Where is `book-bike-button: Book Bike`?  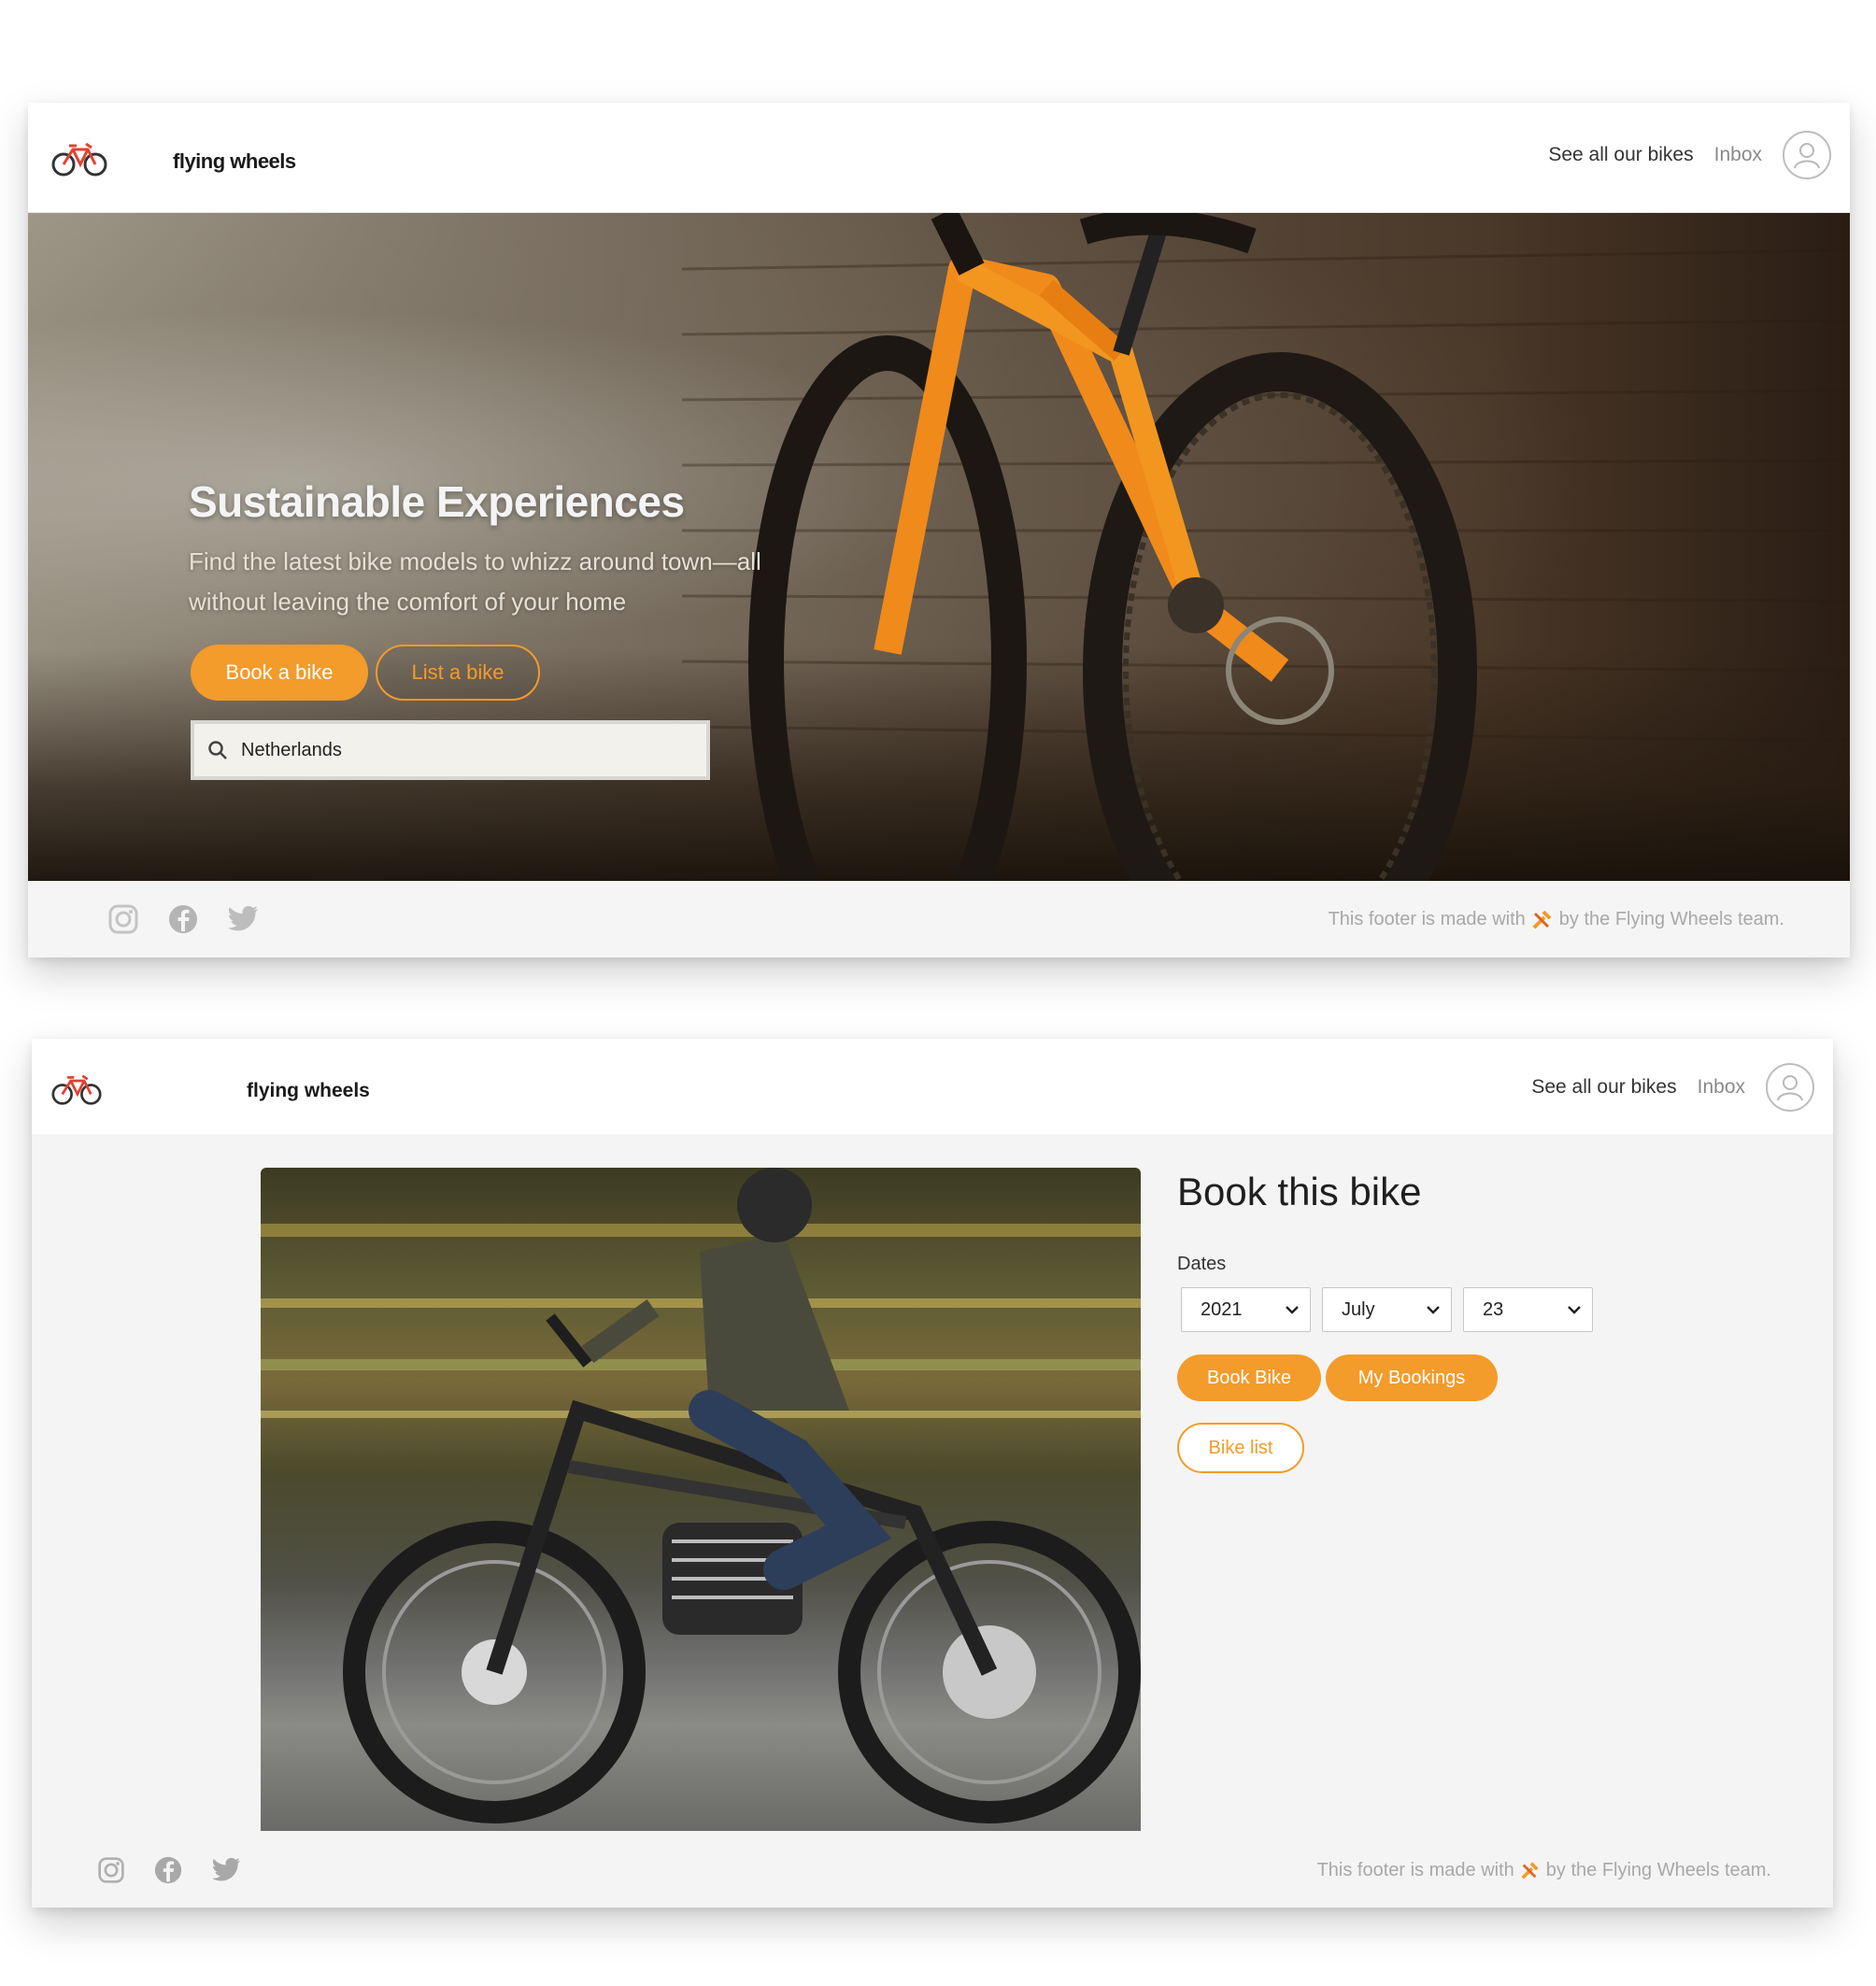
book-bike-button: Book Bike is located at coordinates (1249, 1378).